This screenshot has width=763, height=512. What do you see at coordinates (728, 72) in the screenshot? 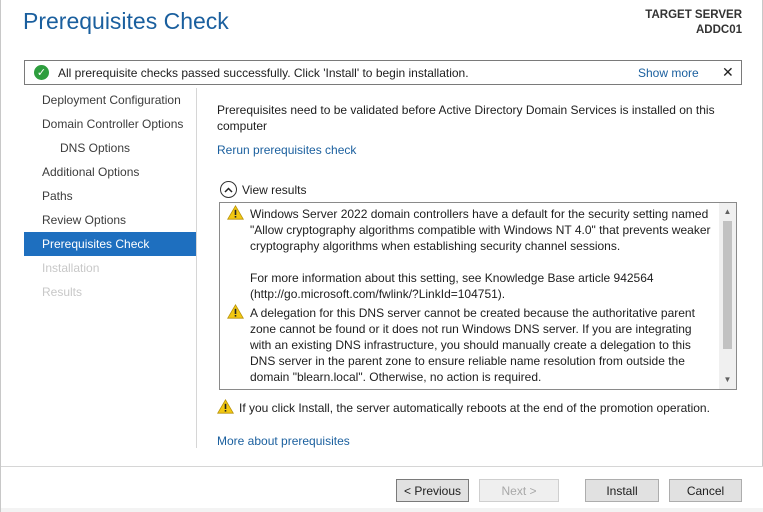
I see `close-icon: ✕` at bounding box center [728, 72].